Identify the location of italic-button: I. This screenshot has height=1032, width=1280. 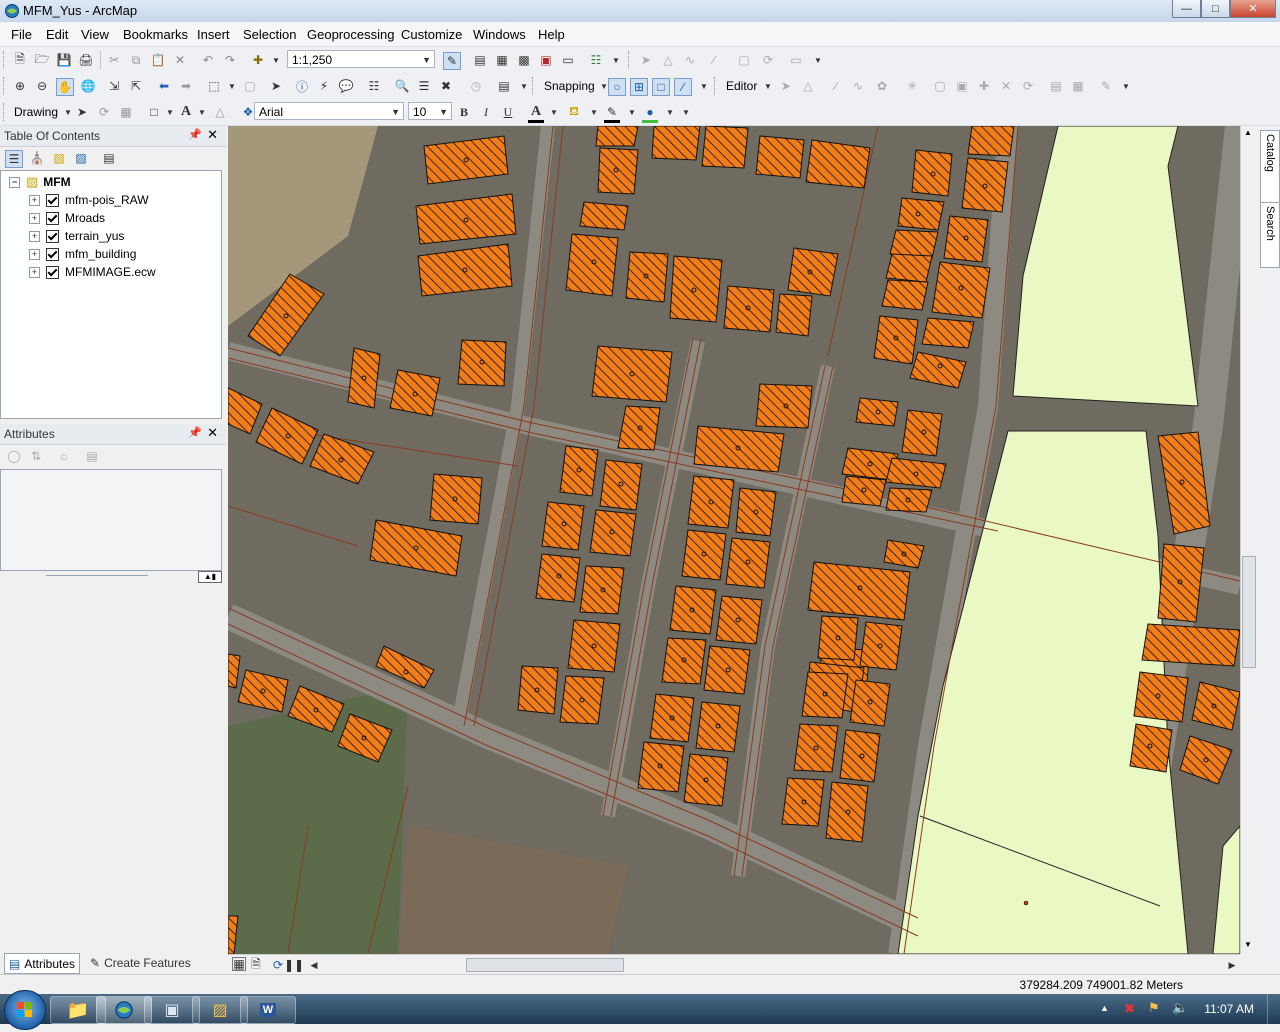
(486, 112).